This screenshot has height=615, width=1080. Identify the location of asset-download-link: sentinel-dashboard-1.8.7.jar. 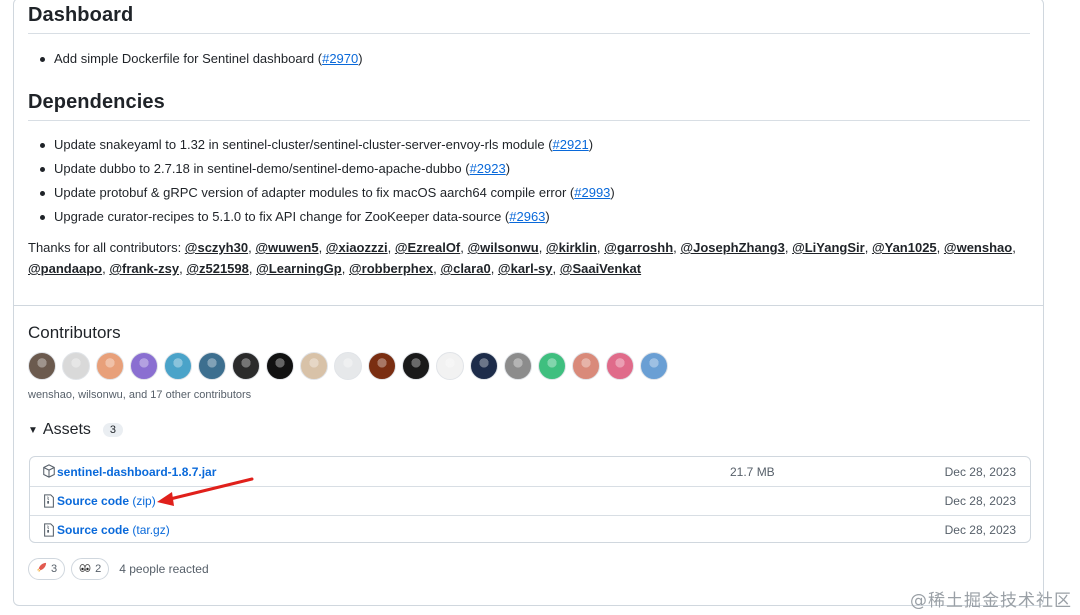
(136, 472).